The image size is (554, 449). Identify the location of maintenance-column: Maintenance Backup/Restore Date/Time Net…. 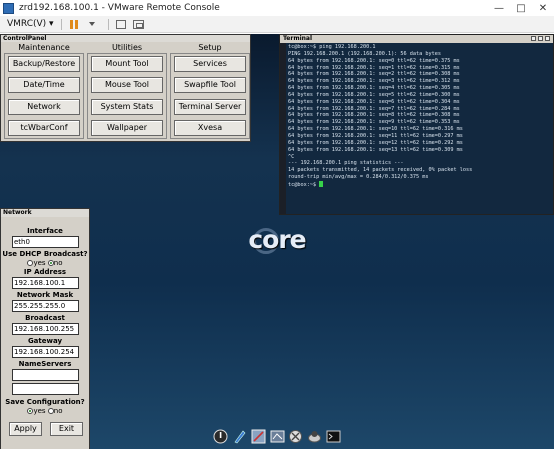
(44, 90).